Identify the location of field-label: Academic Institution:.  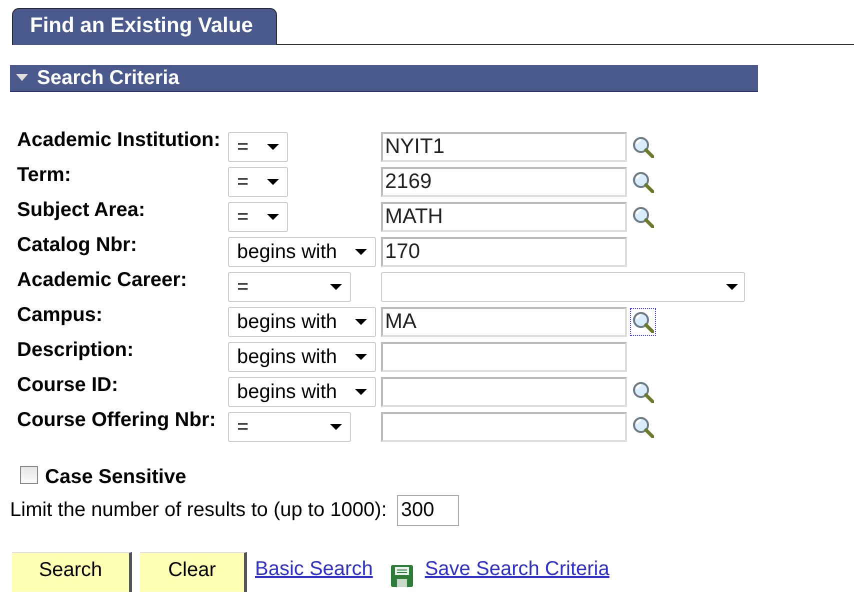
(119, 140).